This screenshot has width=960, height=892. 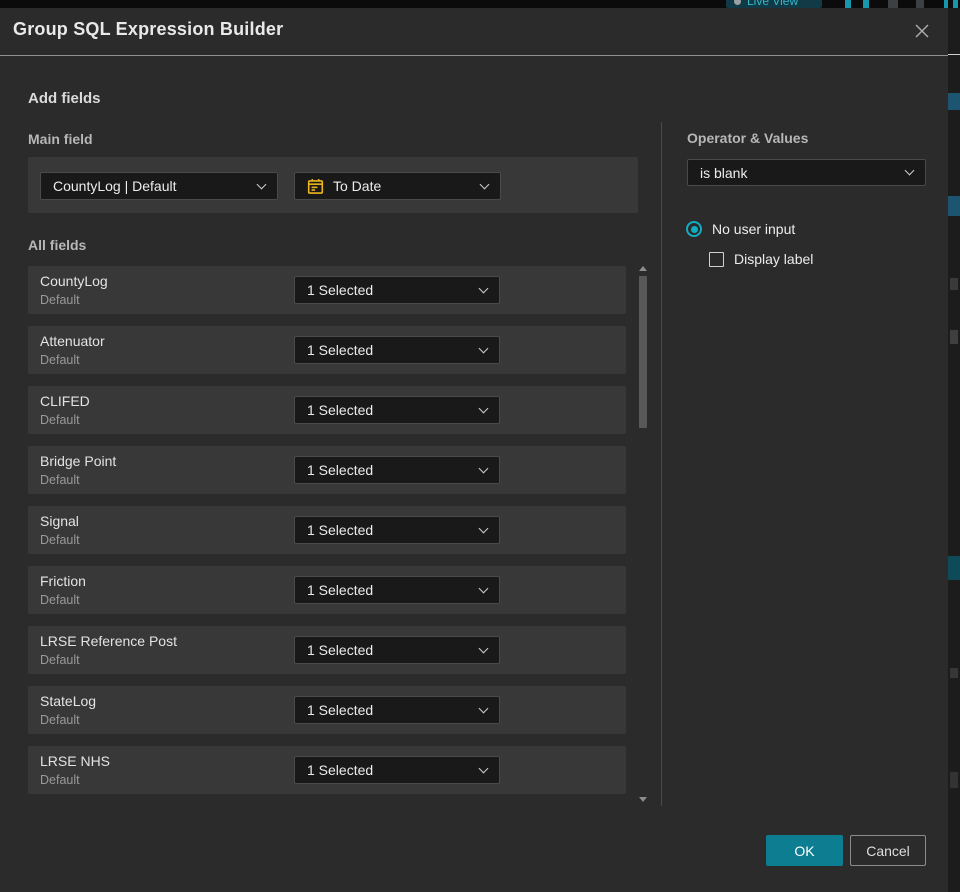 I want to click on field-name: CLIFED, so click(x=65, y=401).